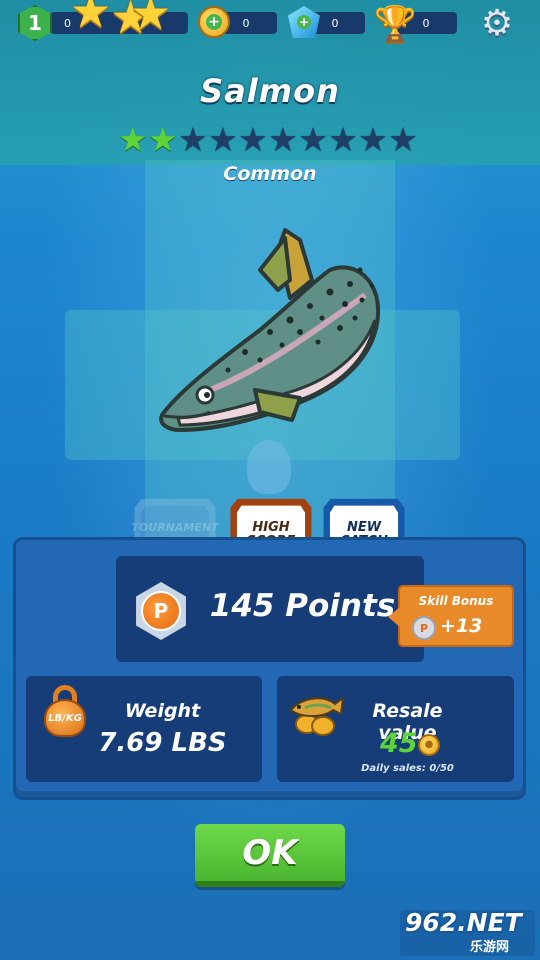  I want to click on coin-icon: ●, so click(429, 745).